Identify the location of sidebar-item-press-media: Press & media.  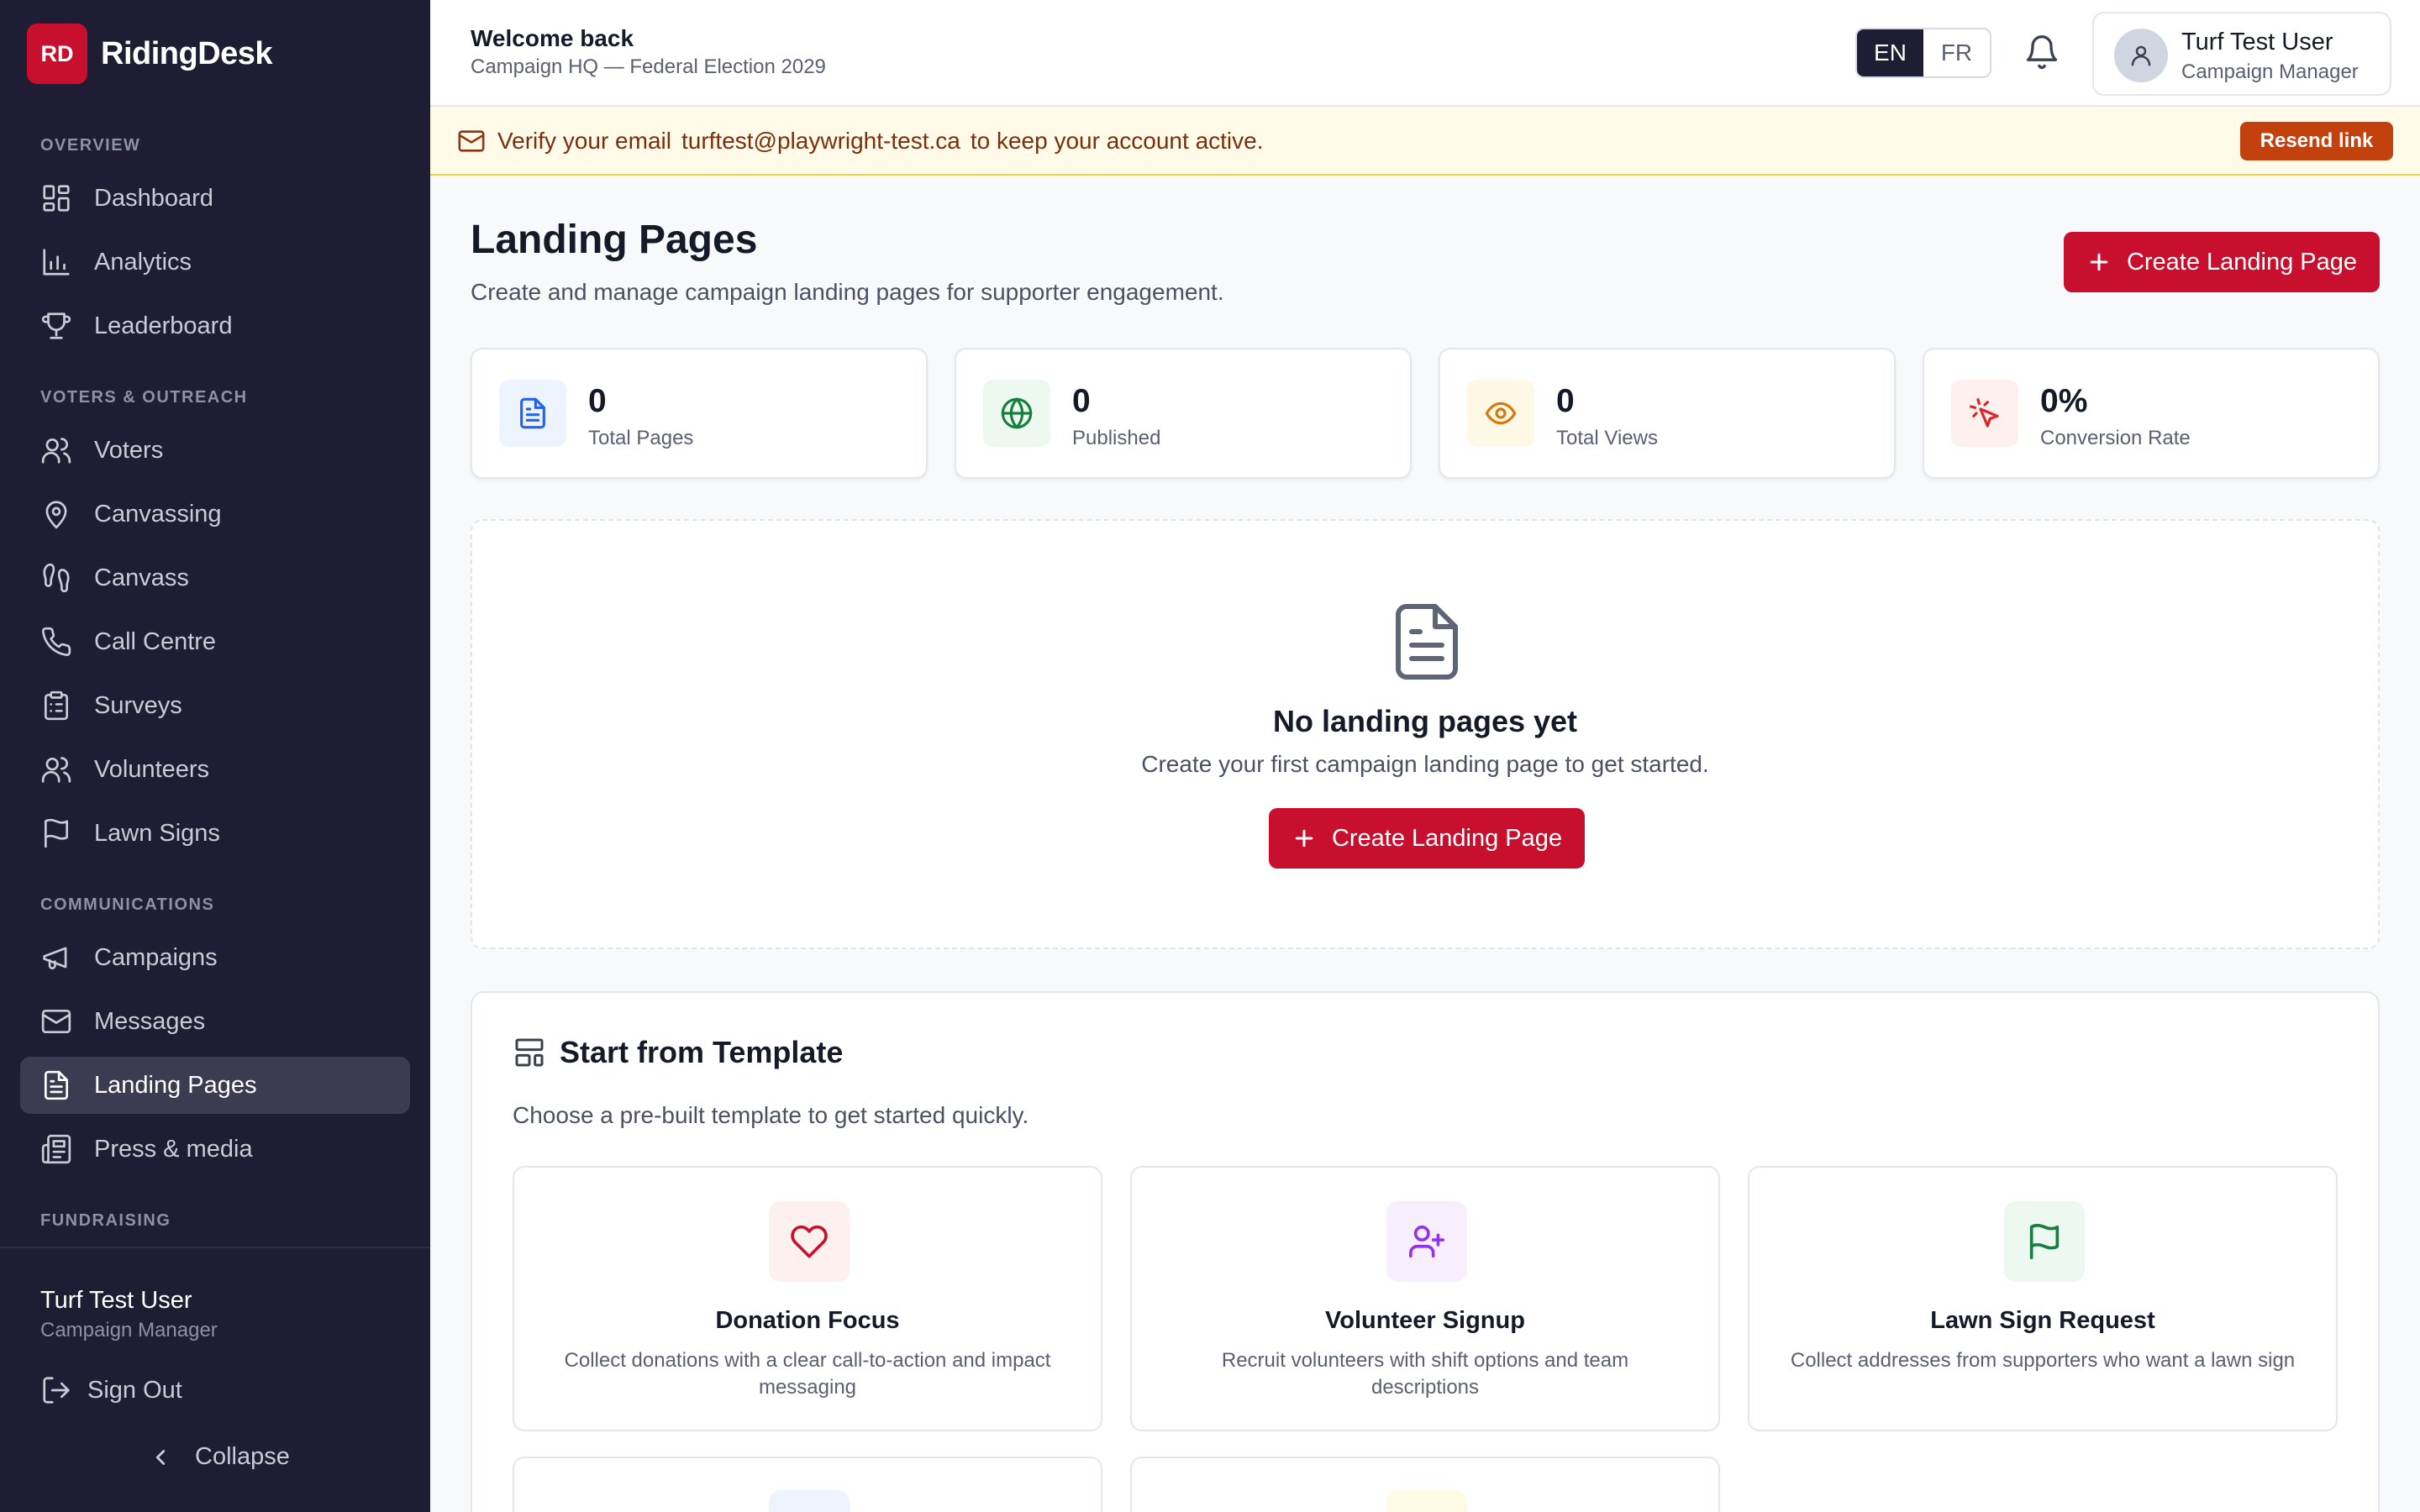
(215, 1149).